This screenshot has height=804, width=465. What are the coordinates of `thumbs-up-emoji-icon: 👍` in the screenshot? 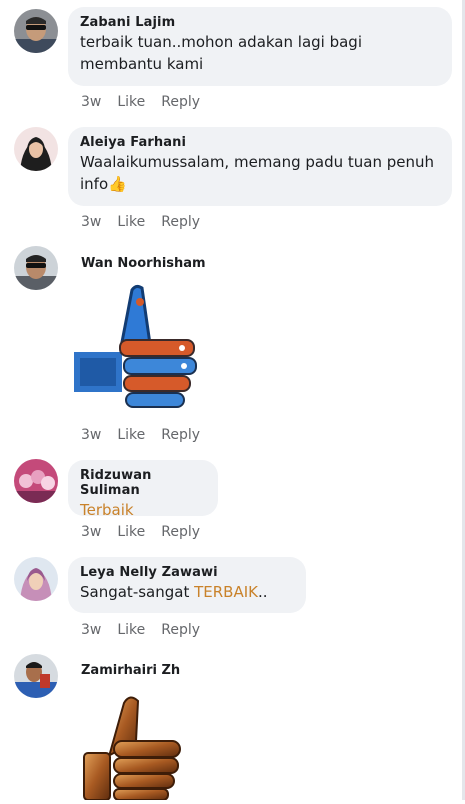 It's located at (117, 184).